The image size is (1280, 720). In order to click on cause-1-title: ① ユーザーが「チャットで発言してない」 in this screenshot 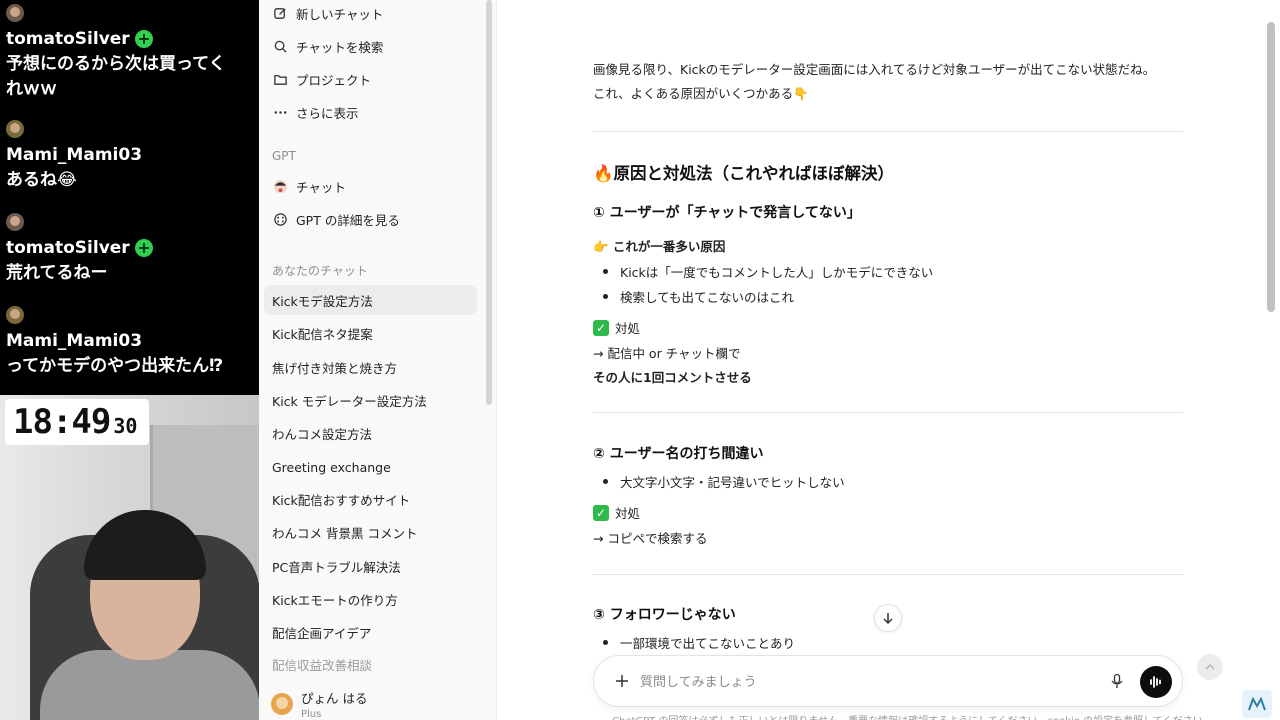, I will do `click(727, 213)`.